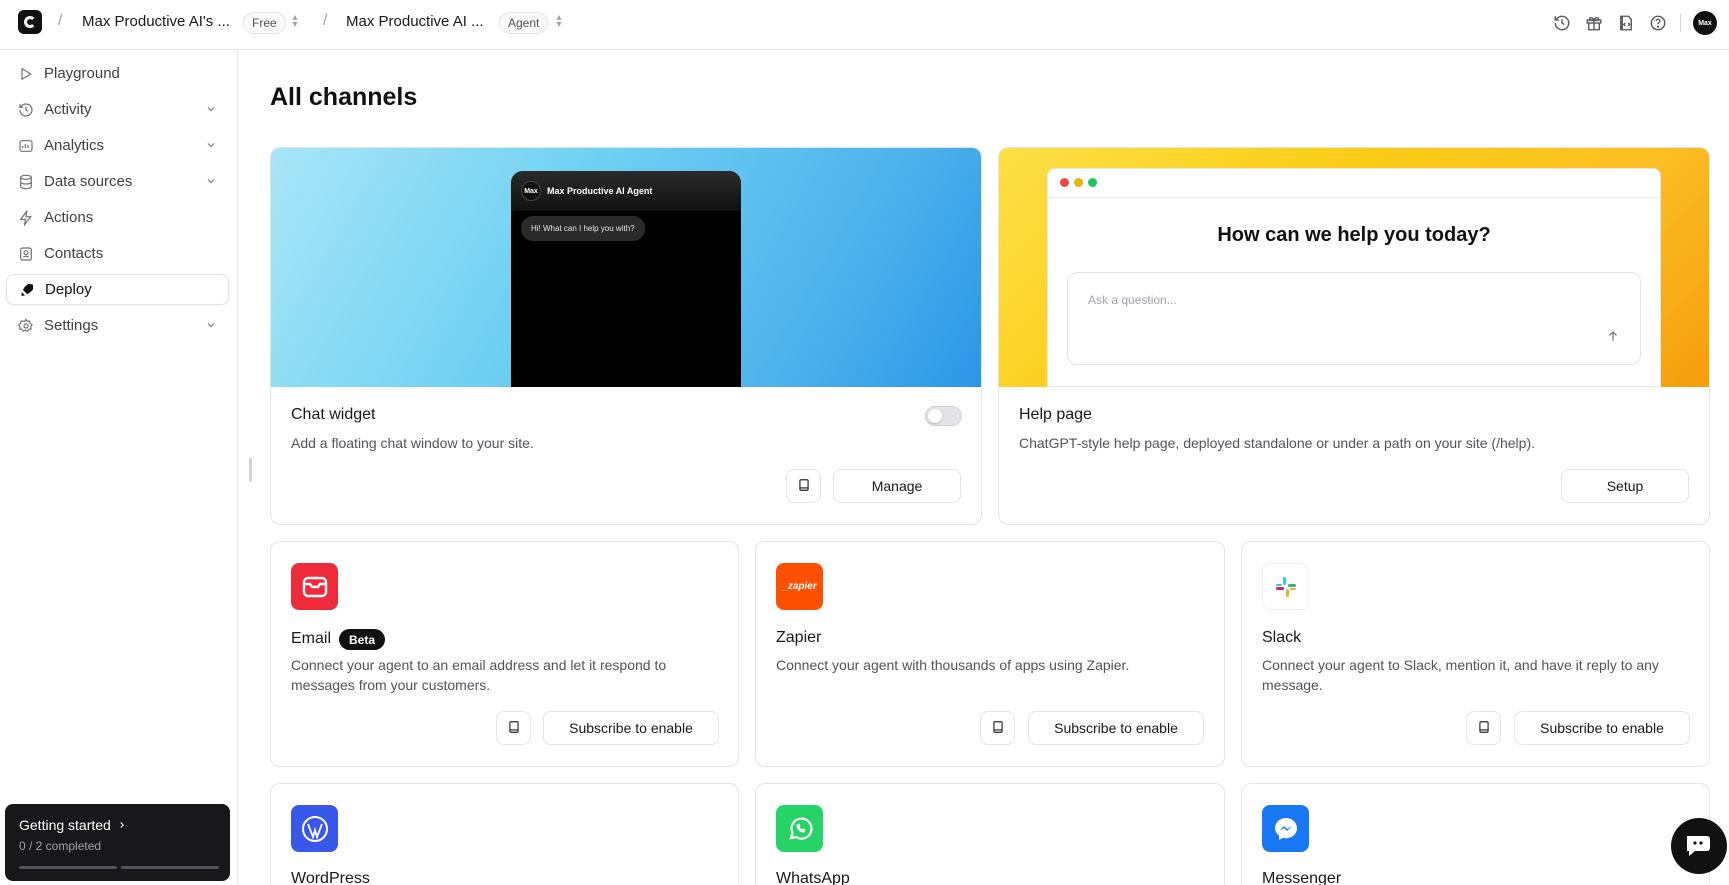 The width and height of the screenshot is (1729, 885). What do you see at coordinates (88, 181) in the screenshot?
I see `sidebar-item-label: Data sources` at bounding box center [88, 181].